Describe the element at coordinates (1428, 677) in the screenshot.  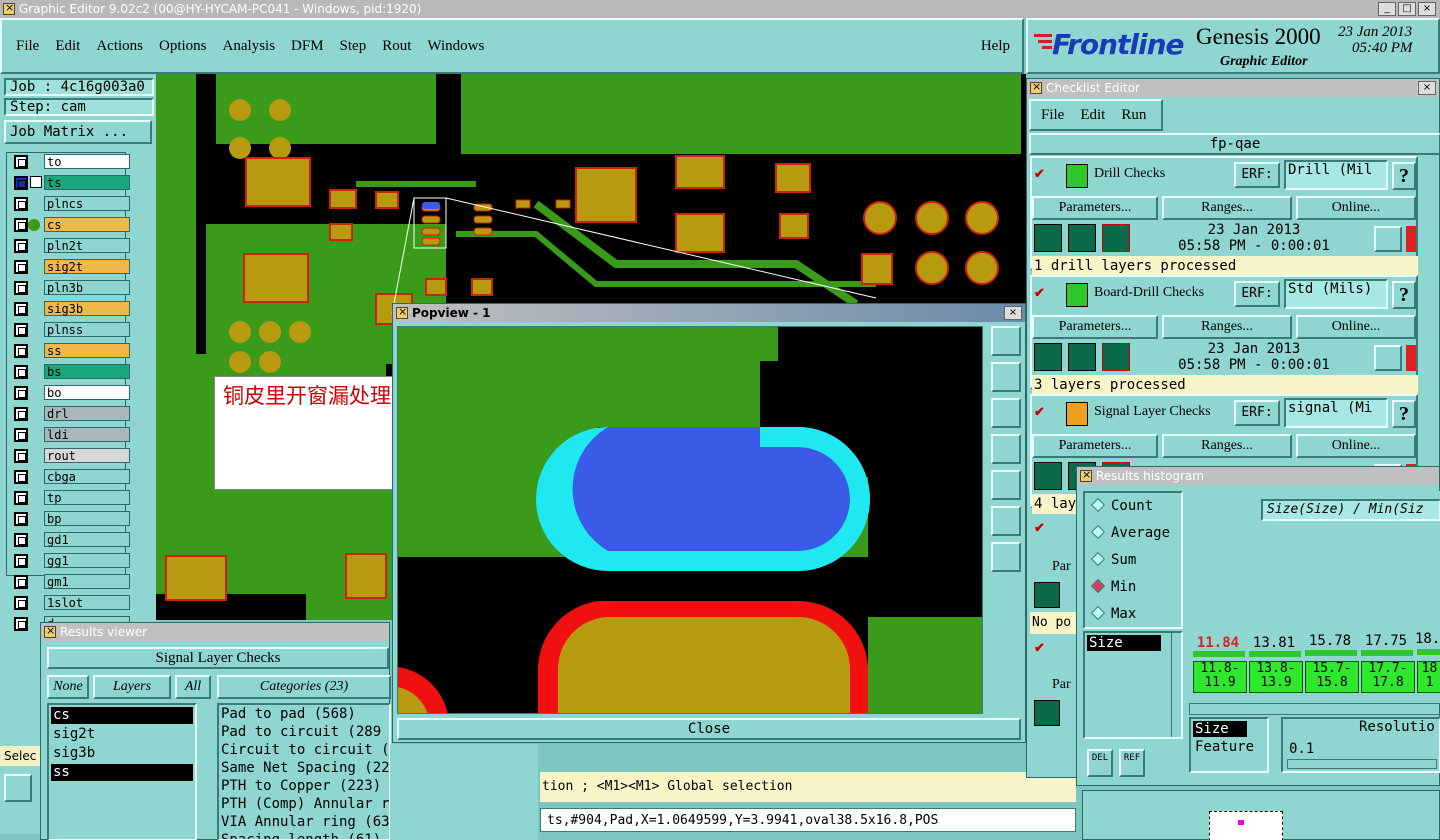
I see `hist-bin-5: 18 1` at that location.